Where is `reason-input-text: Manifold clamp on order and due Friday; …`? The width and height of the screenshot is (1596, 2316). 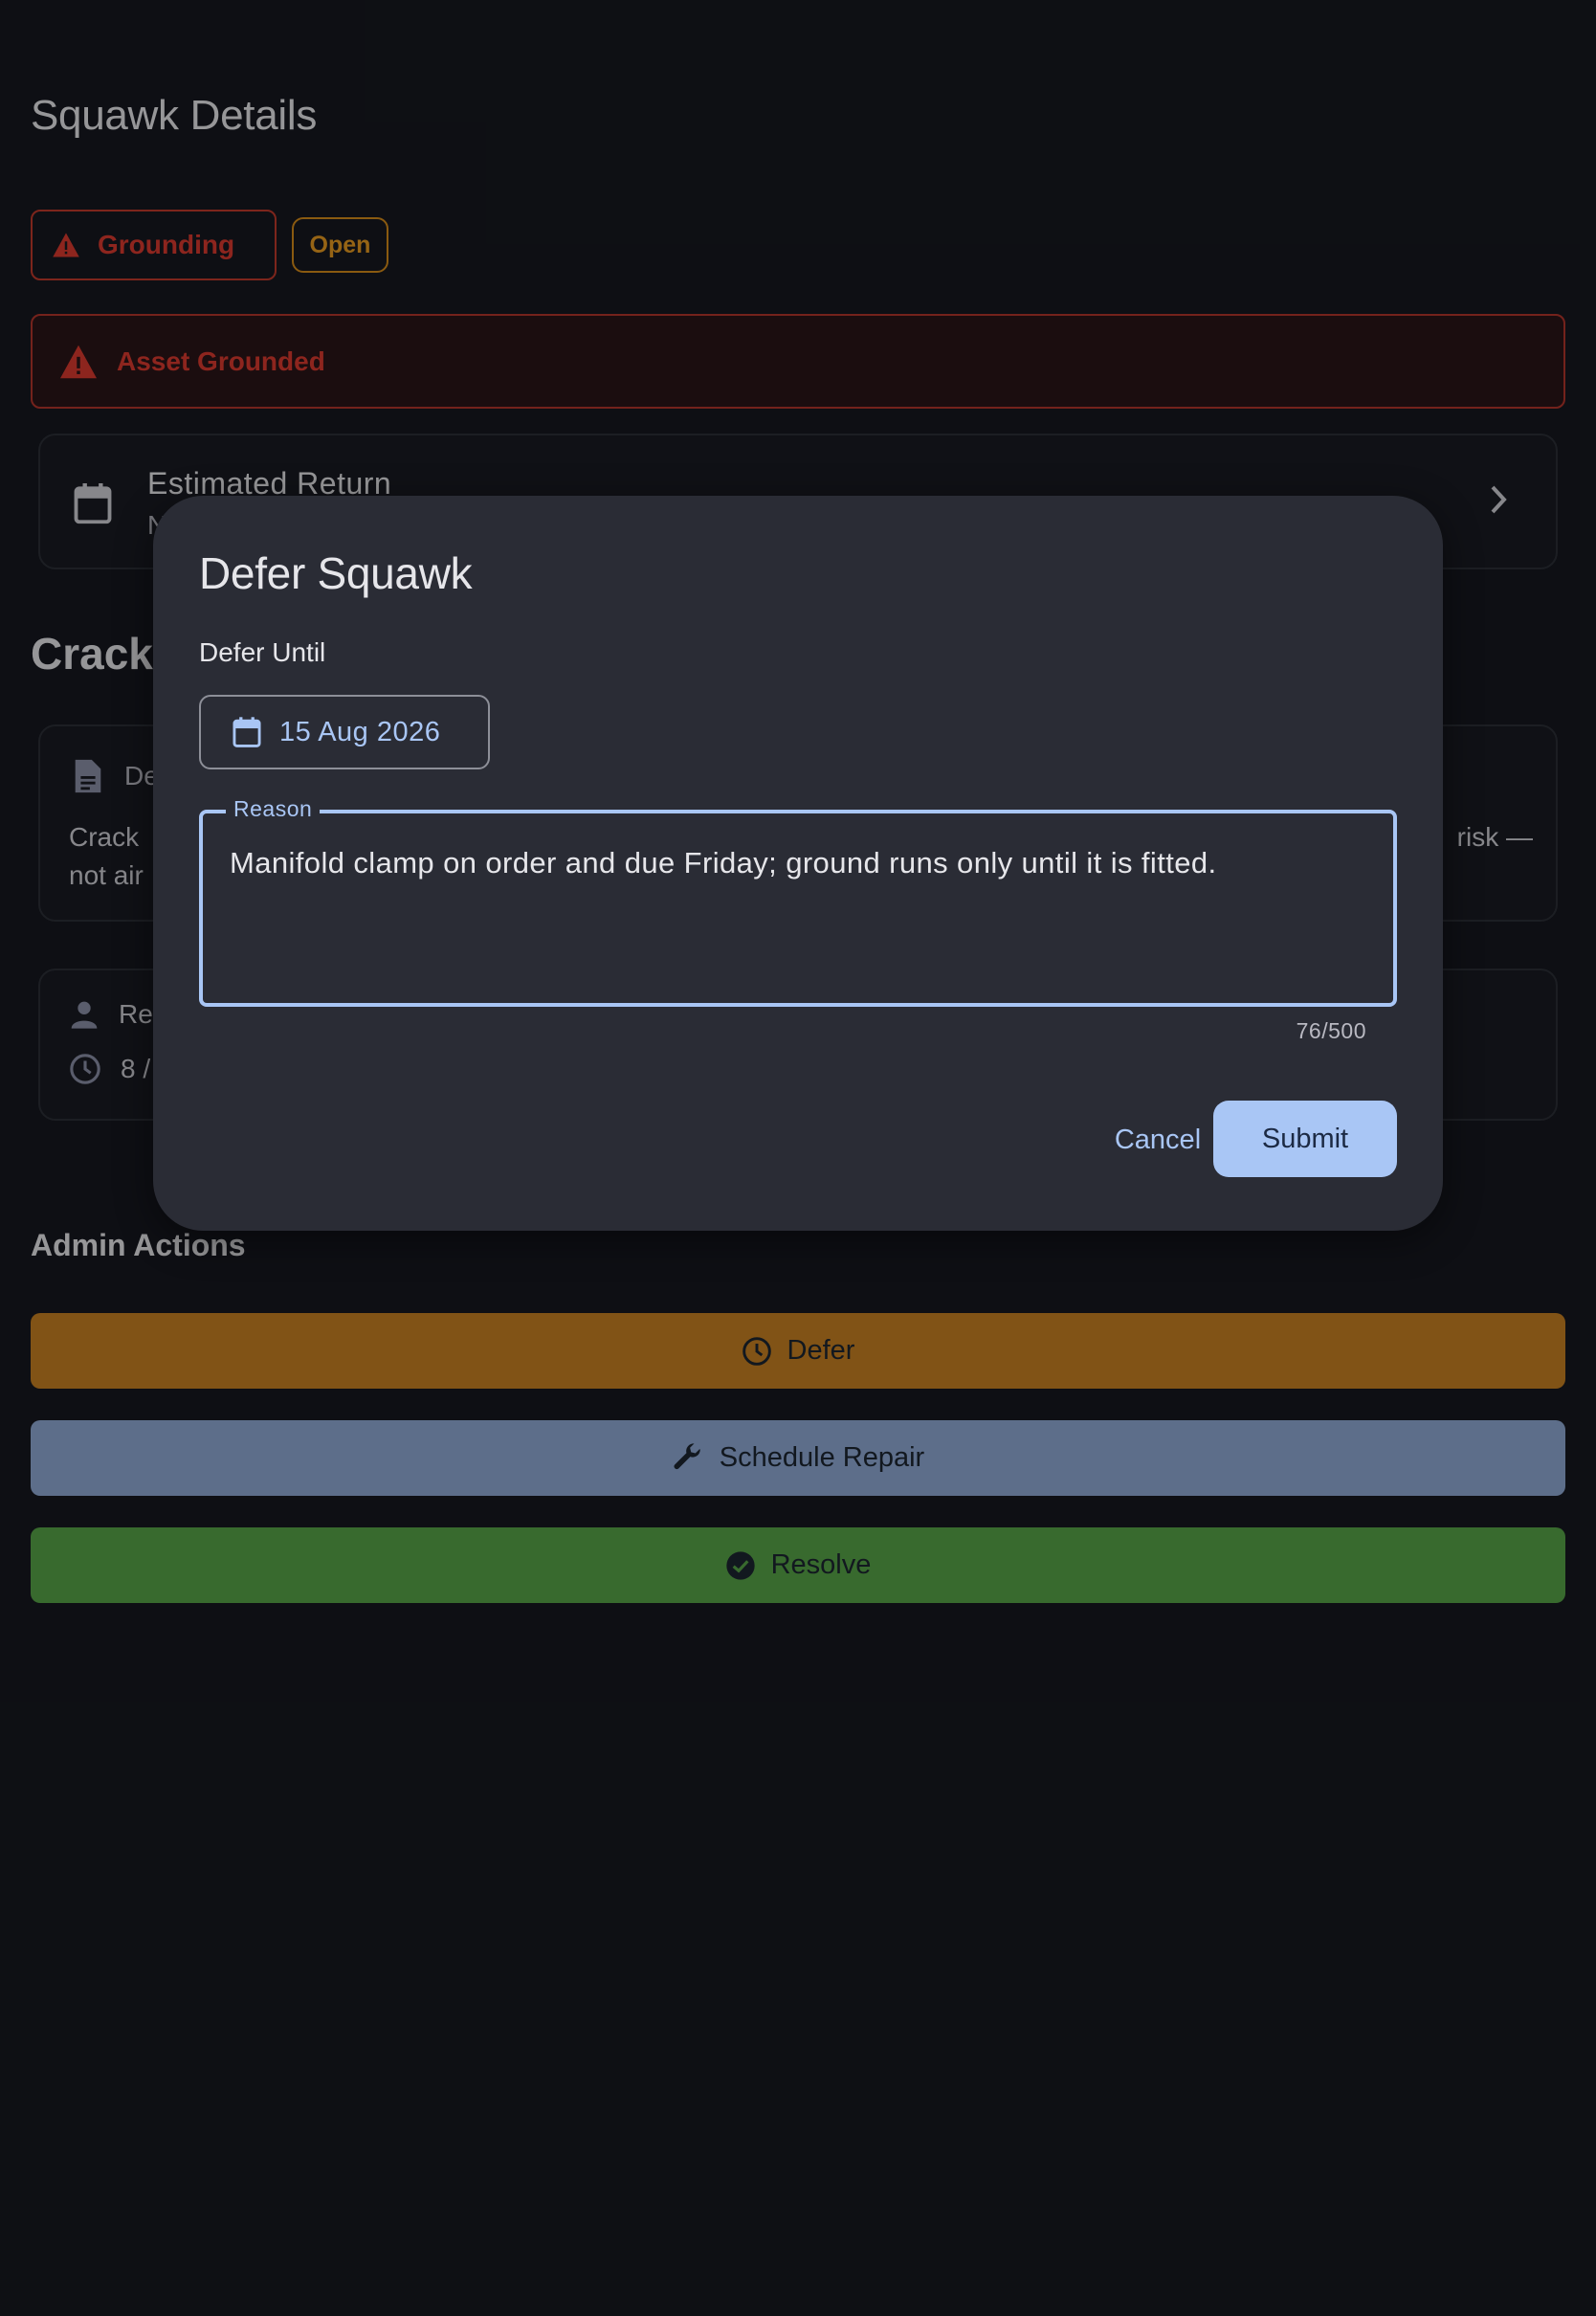
reason-input-text: Manifold clamp on order and due Friday; … is located at coordinates (723, 863).